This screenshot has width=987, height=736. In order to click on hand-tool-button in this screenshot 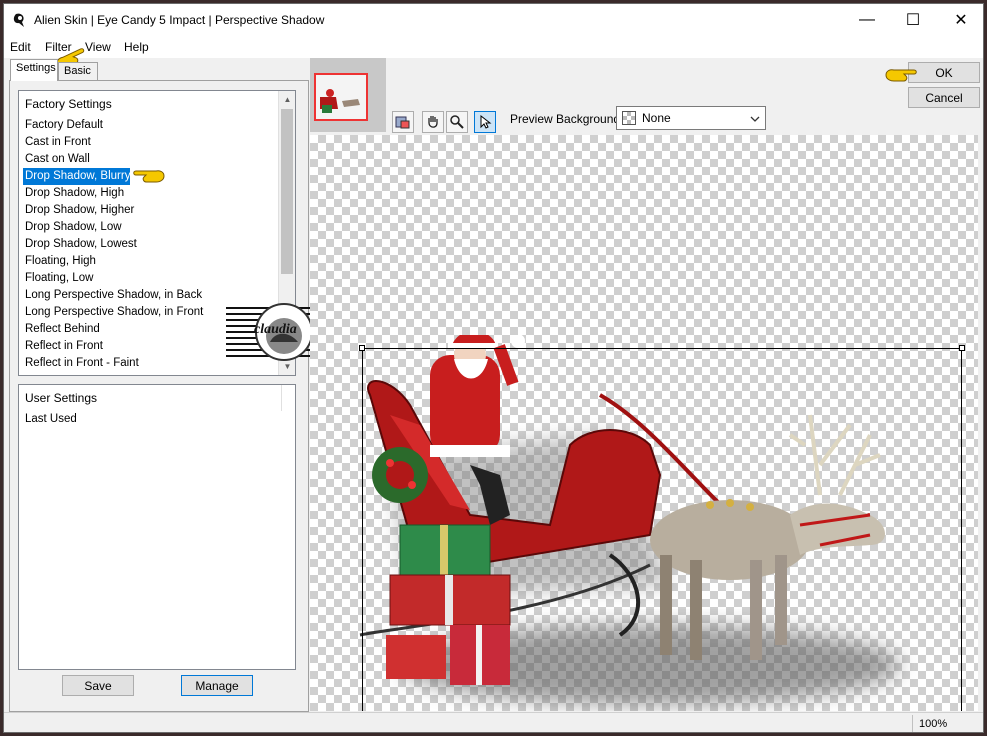, I will do `click(433, 122)`.